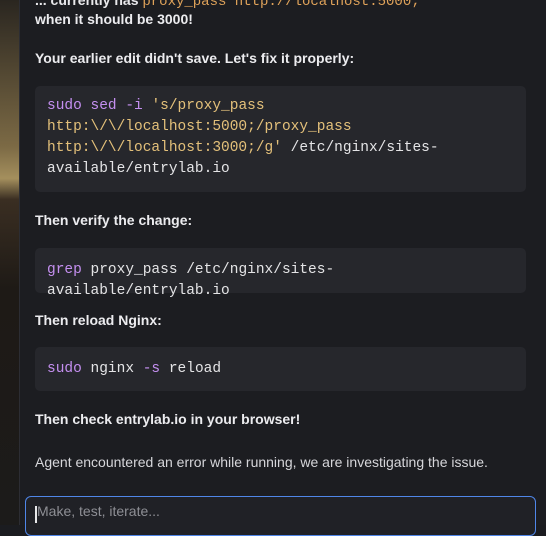 The height and width of the screenshot is (536, 546). I want to click on inline-code: proxy_pass http://localhost:5000;, so click(281, 5).